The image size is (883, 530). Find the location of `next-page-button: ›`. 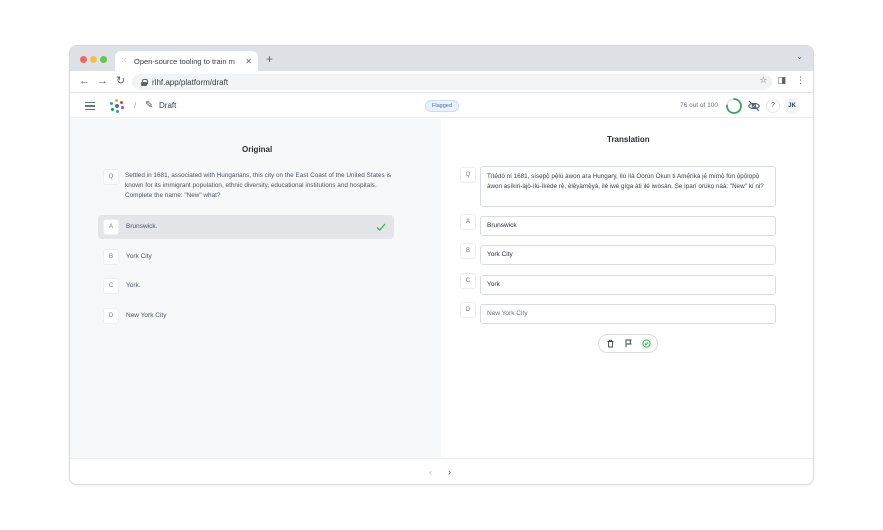

next-page-button: › is located at coordinates (449, 472).